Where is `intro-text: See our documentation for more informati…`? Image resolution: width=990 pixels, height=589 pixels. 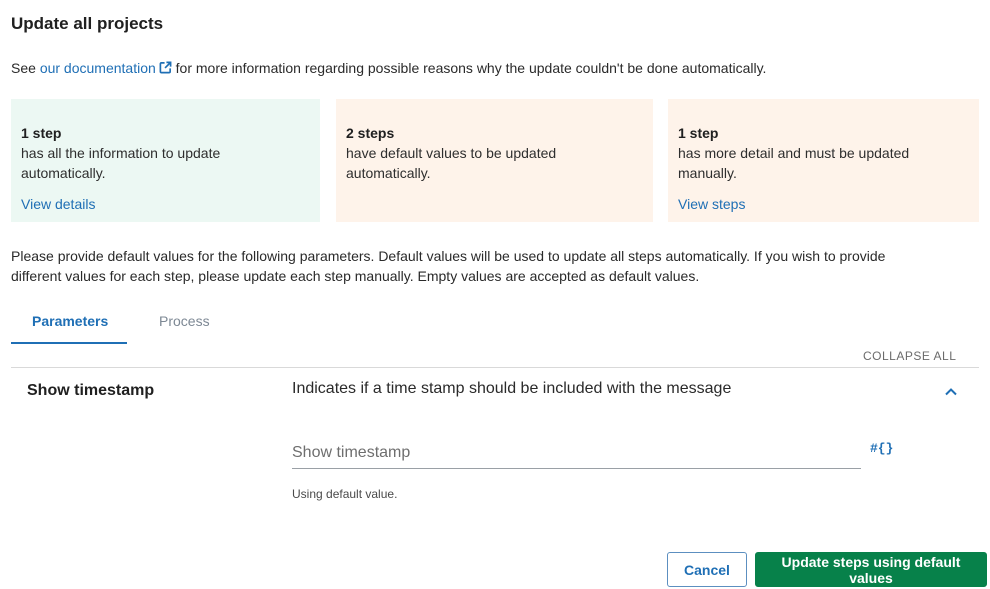
intro-text: See our documentation for more informati… is located at coordinates (388, 68).